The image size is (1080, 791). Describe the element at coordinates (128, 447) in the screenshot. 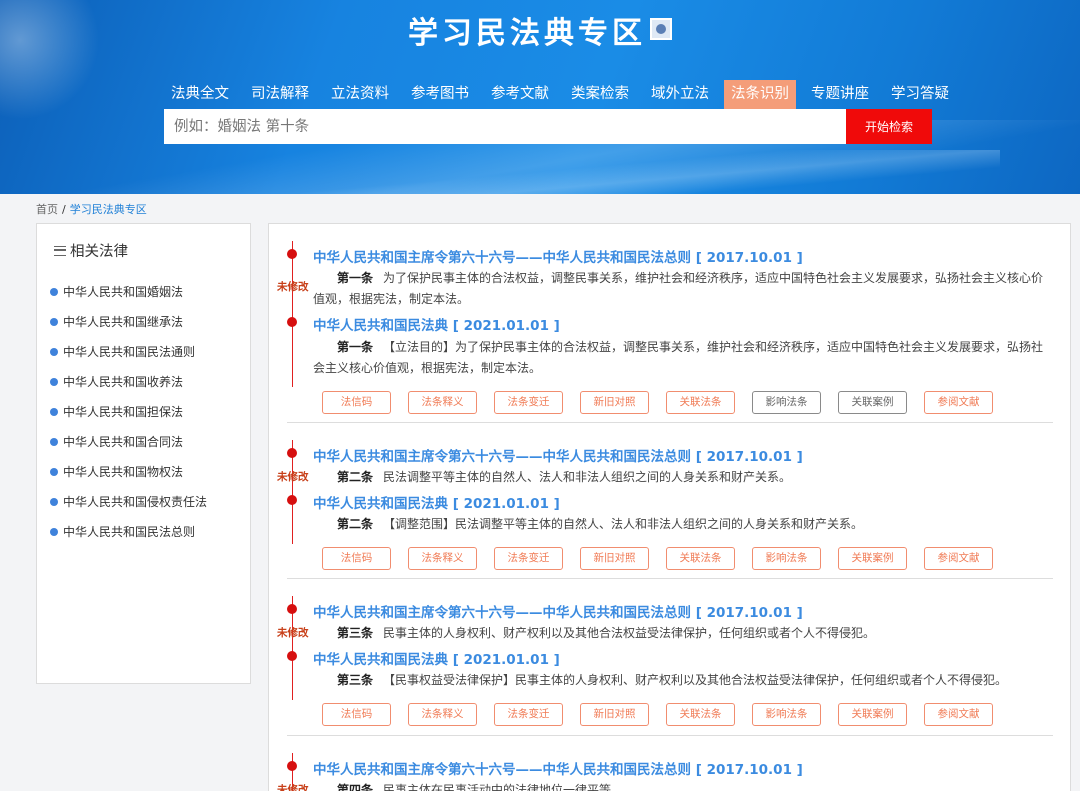

I see `sidebar-item-contract-law: 中华人民共和国合同法` at that location.